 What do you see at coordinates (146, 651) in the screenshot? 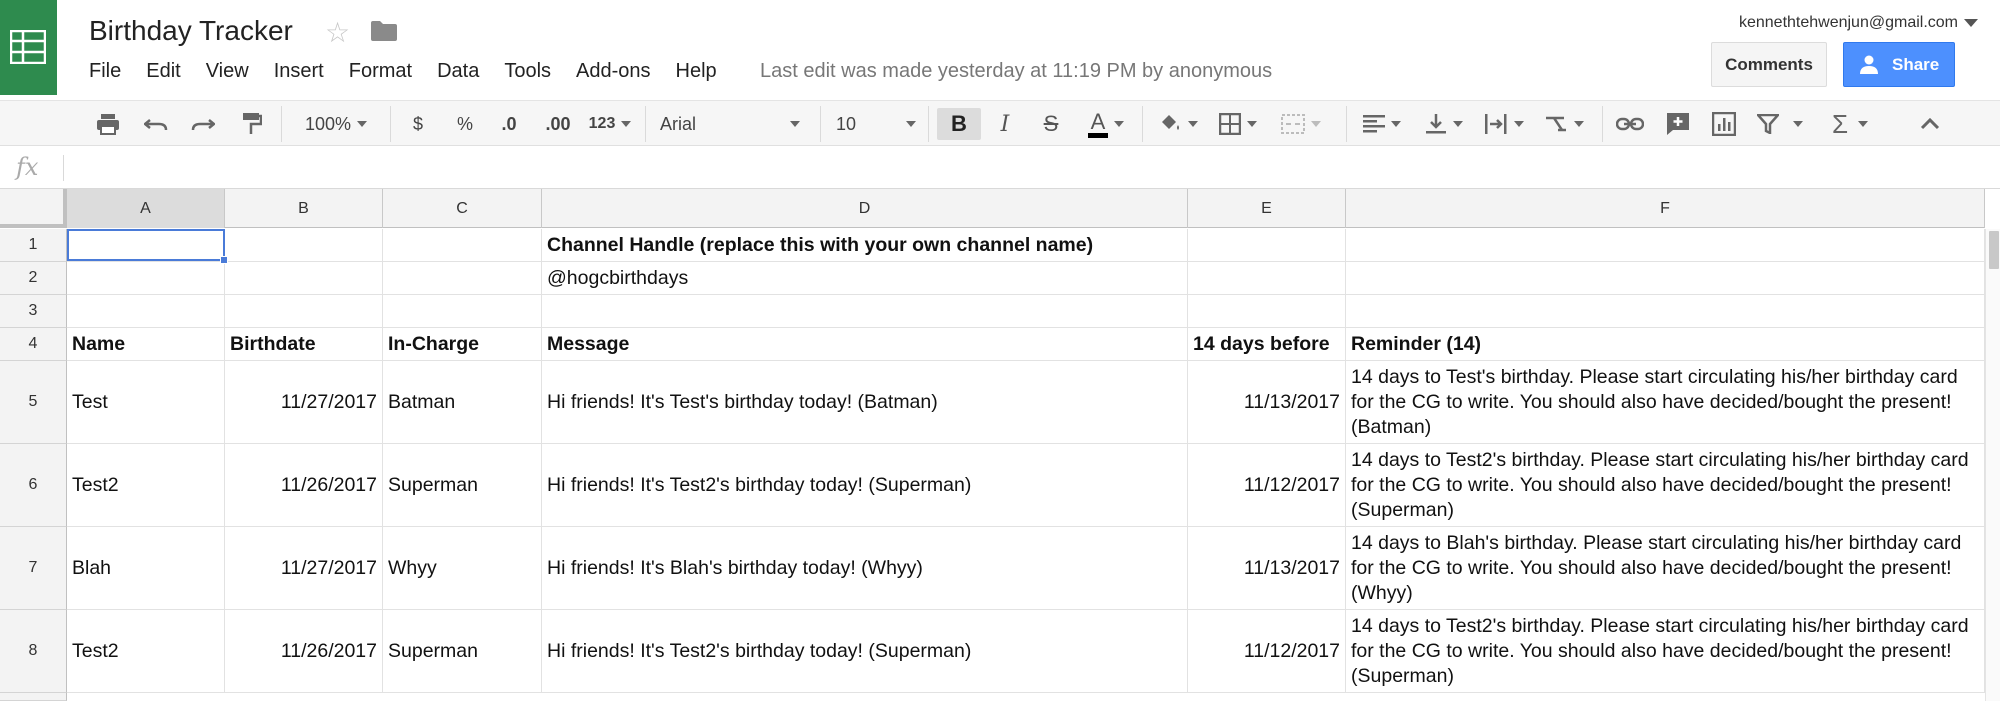
I see `cell-a8: Test2` at bounding box center [146, 651].